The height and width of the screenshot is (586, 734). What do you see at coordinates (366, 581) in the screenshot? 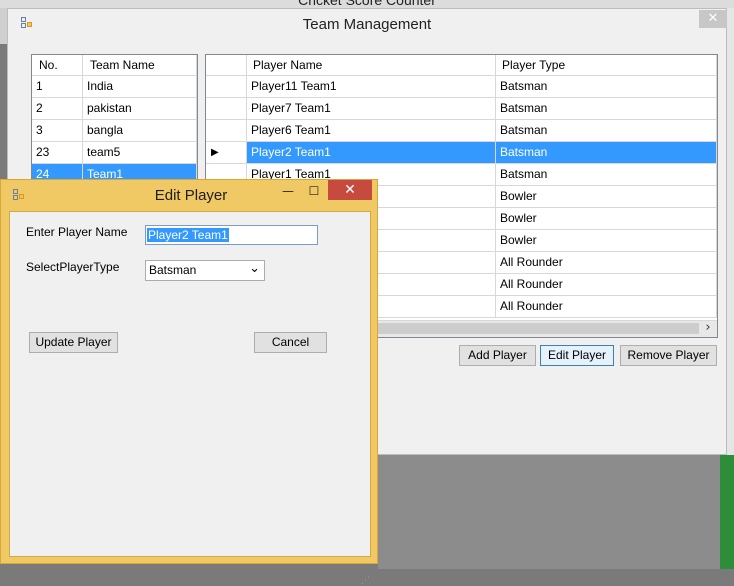
I see `resize-grip-icon: ⋰` at bounding box center [366, 581].